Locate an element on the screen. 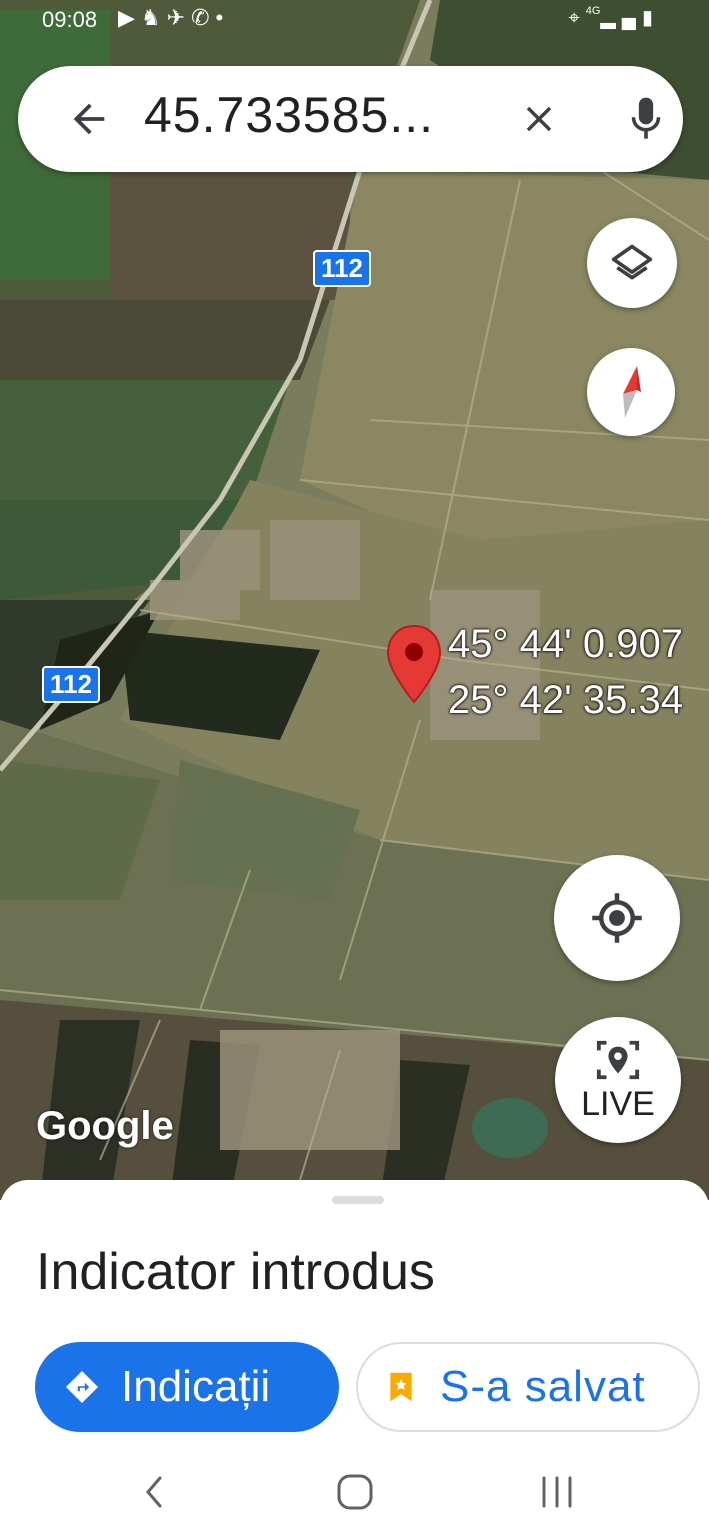 Image resolution: width=709 pixels, height=1536 pixels. directions-button: Indicații is located at coordinates (187, 1387).